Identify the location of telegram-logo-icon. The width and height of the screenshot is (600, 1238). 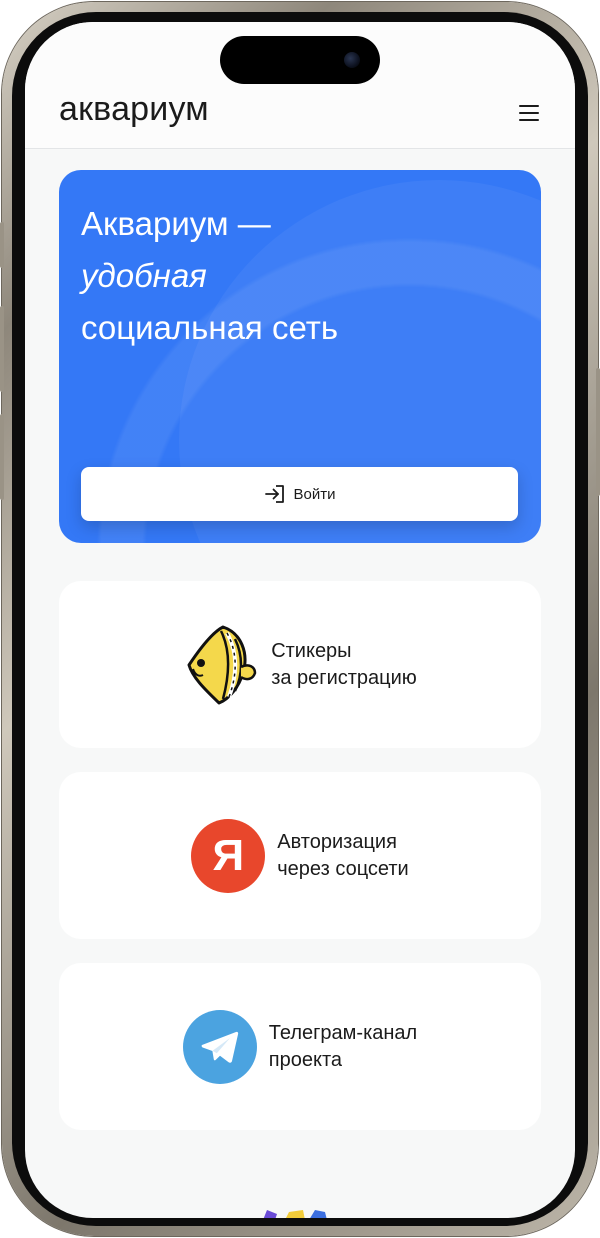
(219, 1046).